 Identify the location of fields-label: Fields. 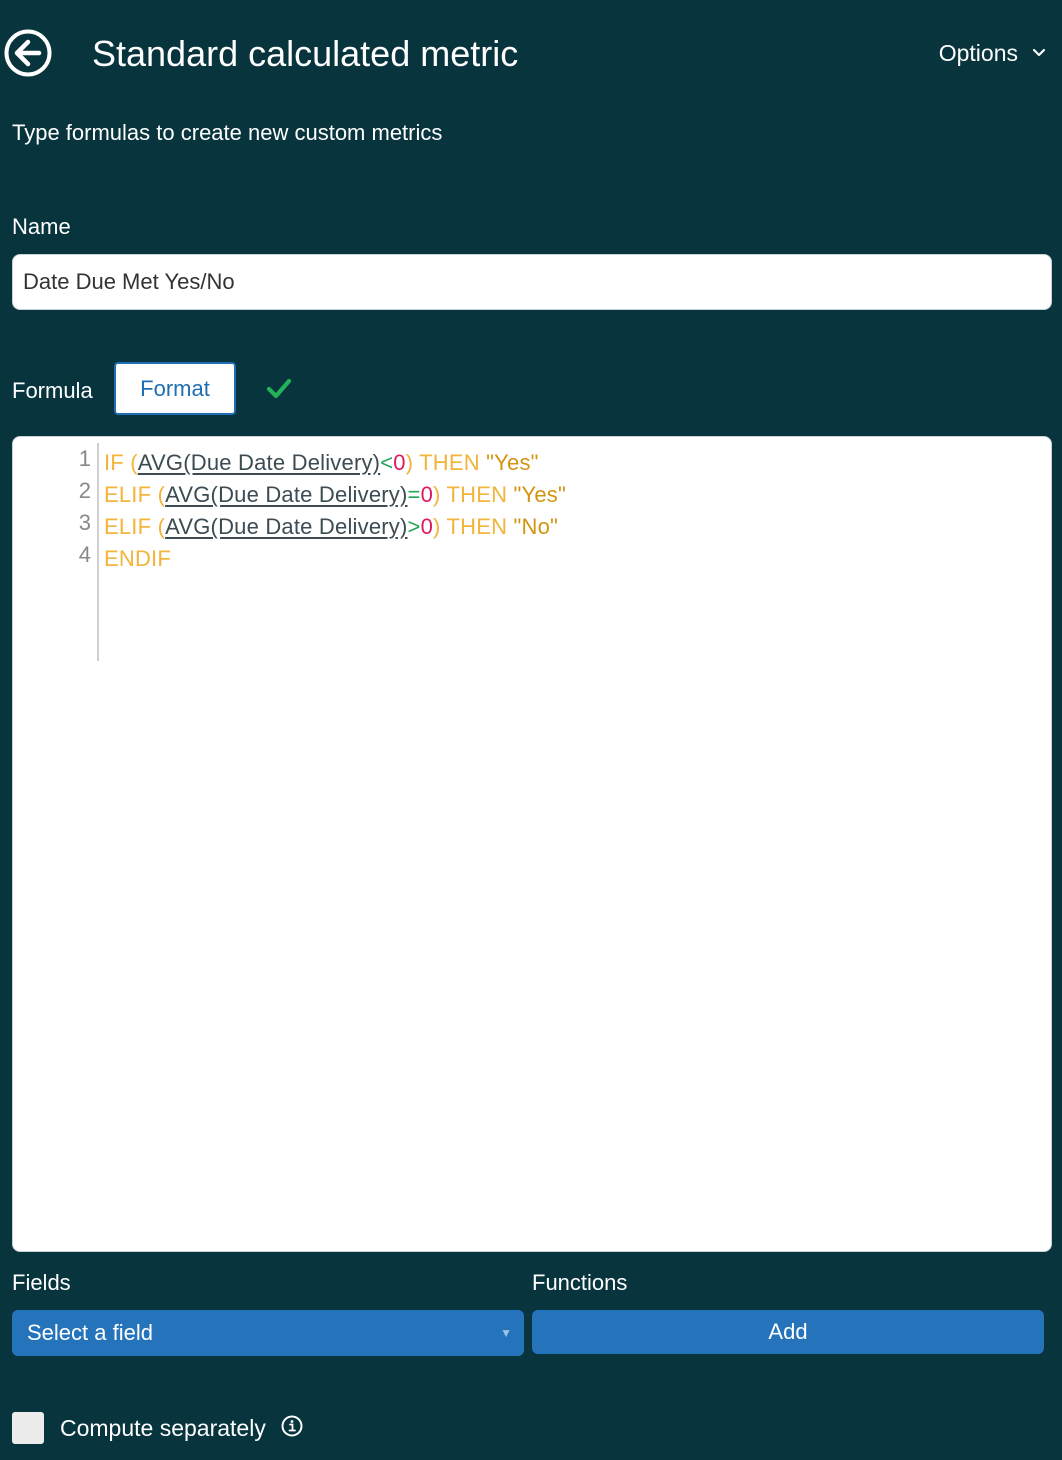
(41, 1282).